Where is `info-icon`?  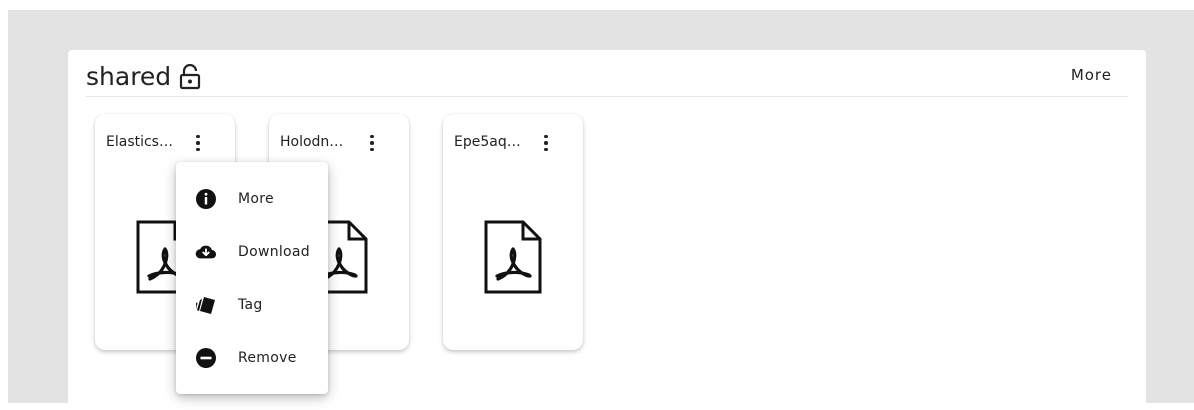 info-icon is located at coordinates (206, 199).